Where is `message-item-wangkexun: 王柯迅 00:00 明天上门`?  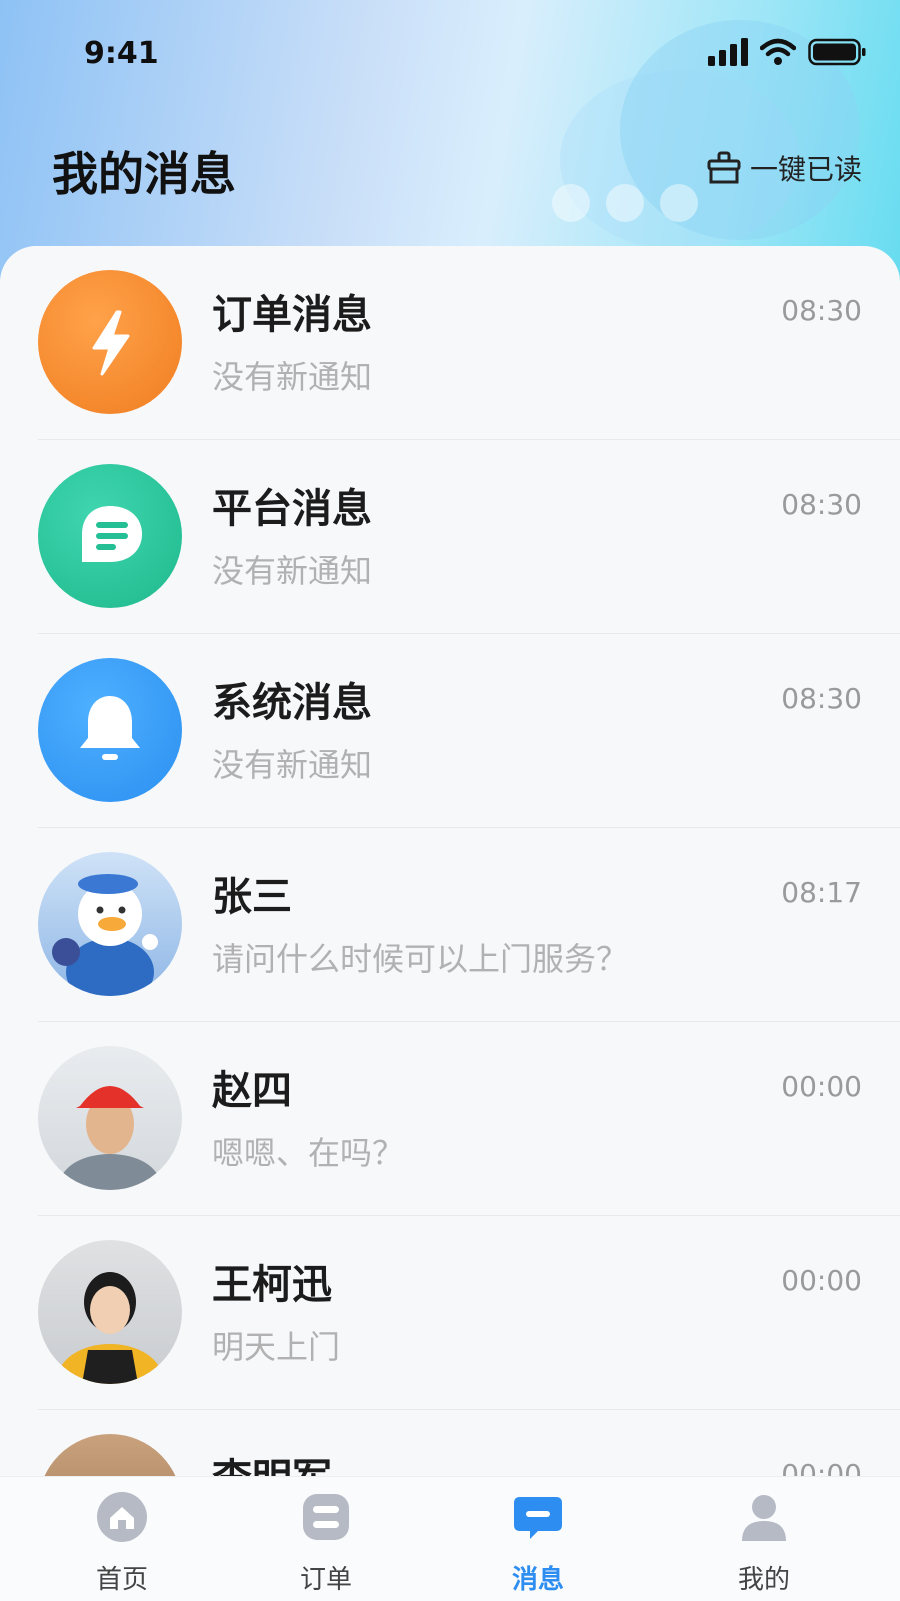
message-item-wangkexun: 王柯迅 00:00 明天上门 is located at coordinates (469, 1313).